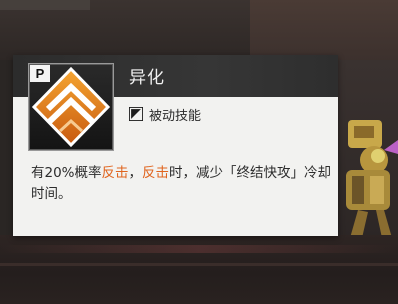 Image resolution: width=398 pixels, height=304 pixels. I want to click on passive-badge: P, so click(40, 73).